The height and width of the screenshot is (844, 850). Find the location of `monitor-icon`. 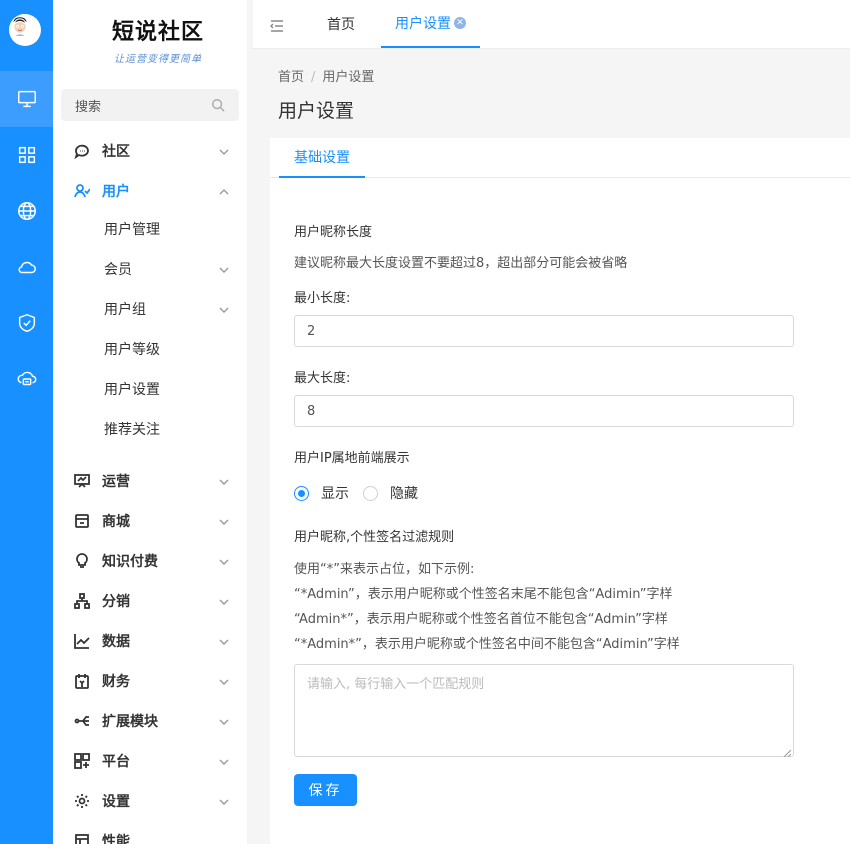

monitor-icon is located at coordinates (26, 99).